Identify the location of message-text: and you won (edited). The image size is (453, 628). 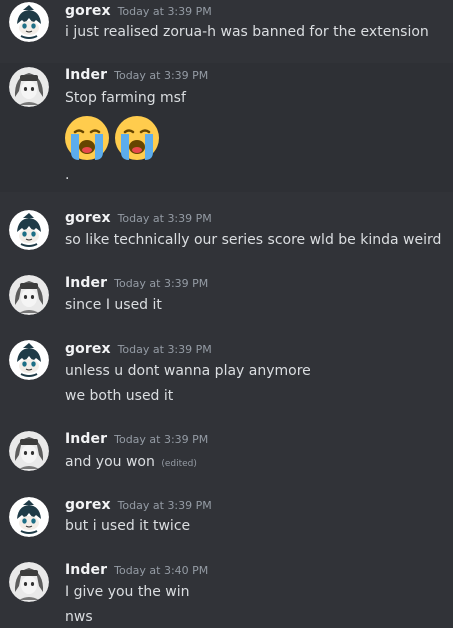
(131, 462).